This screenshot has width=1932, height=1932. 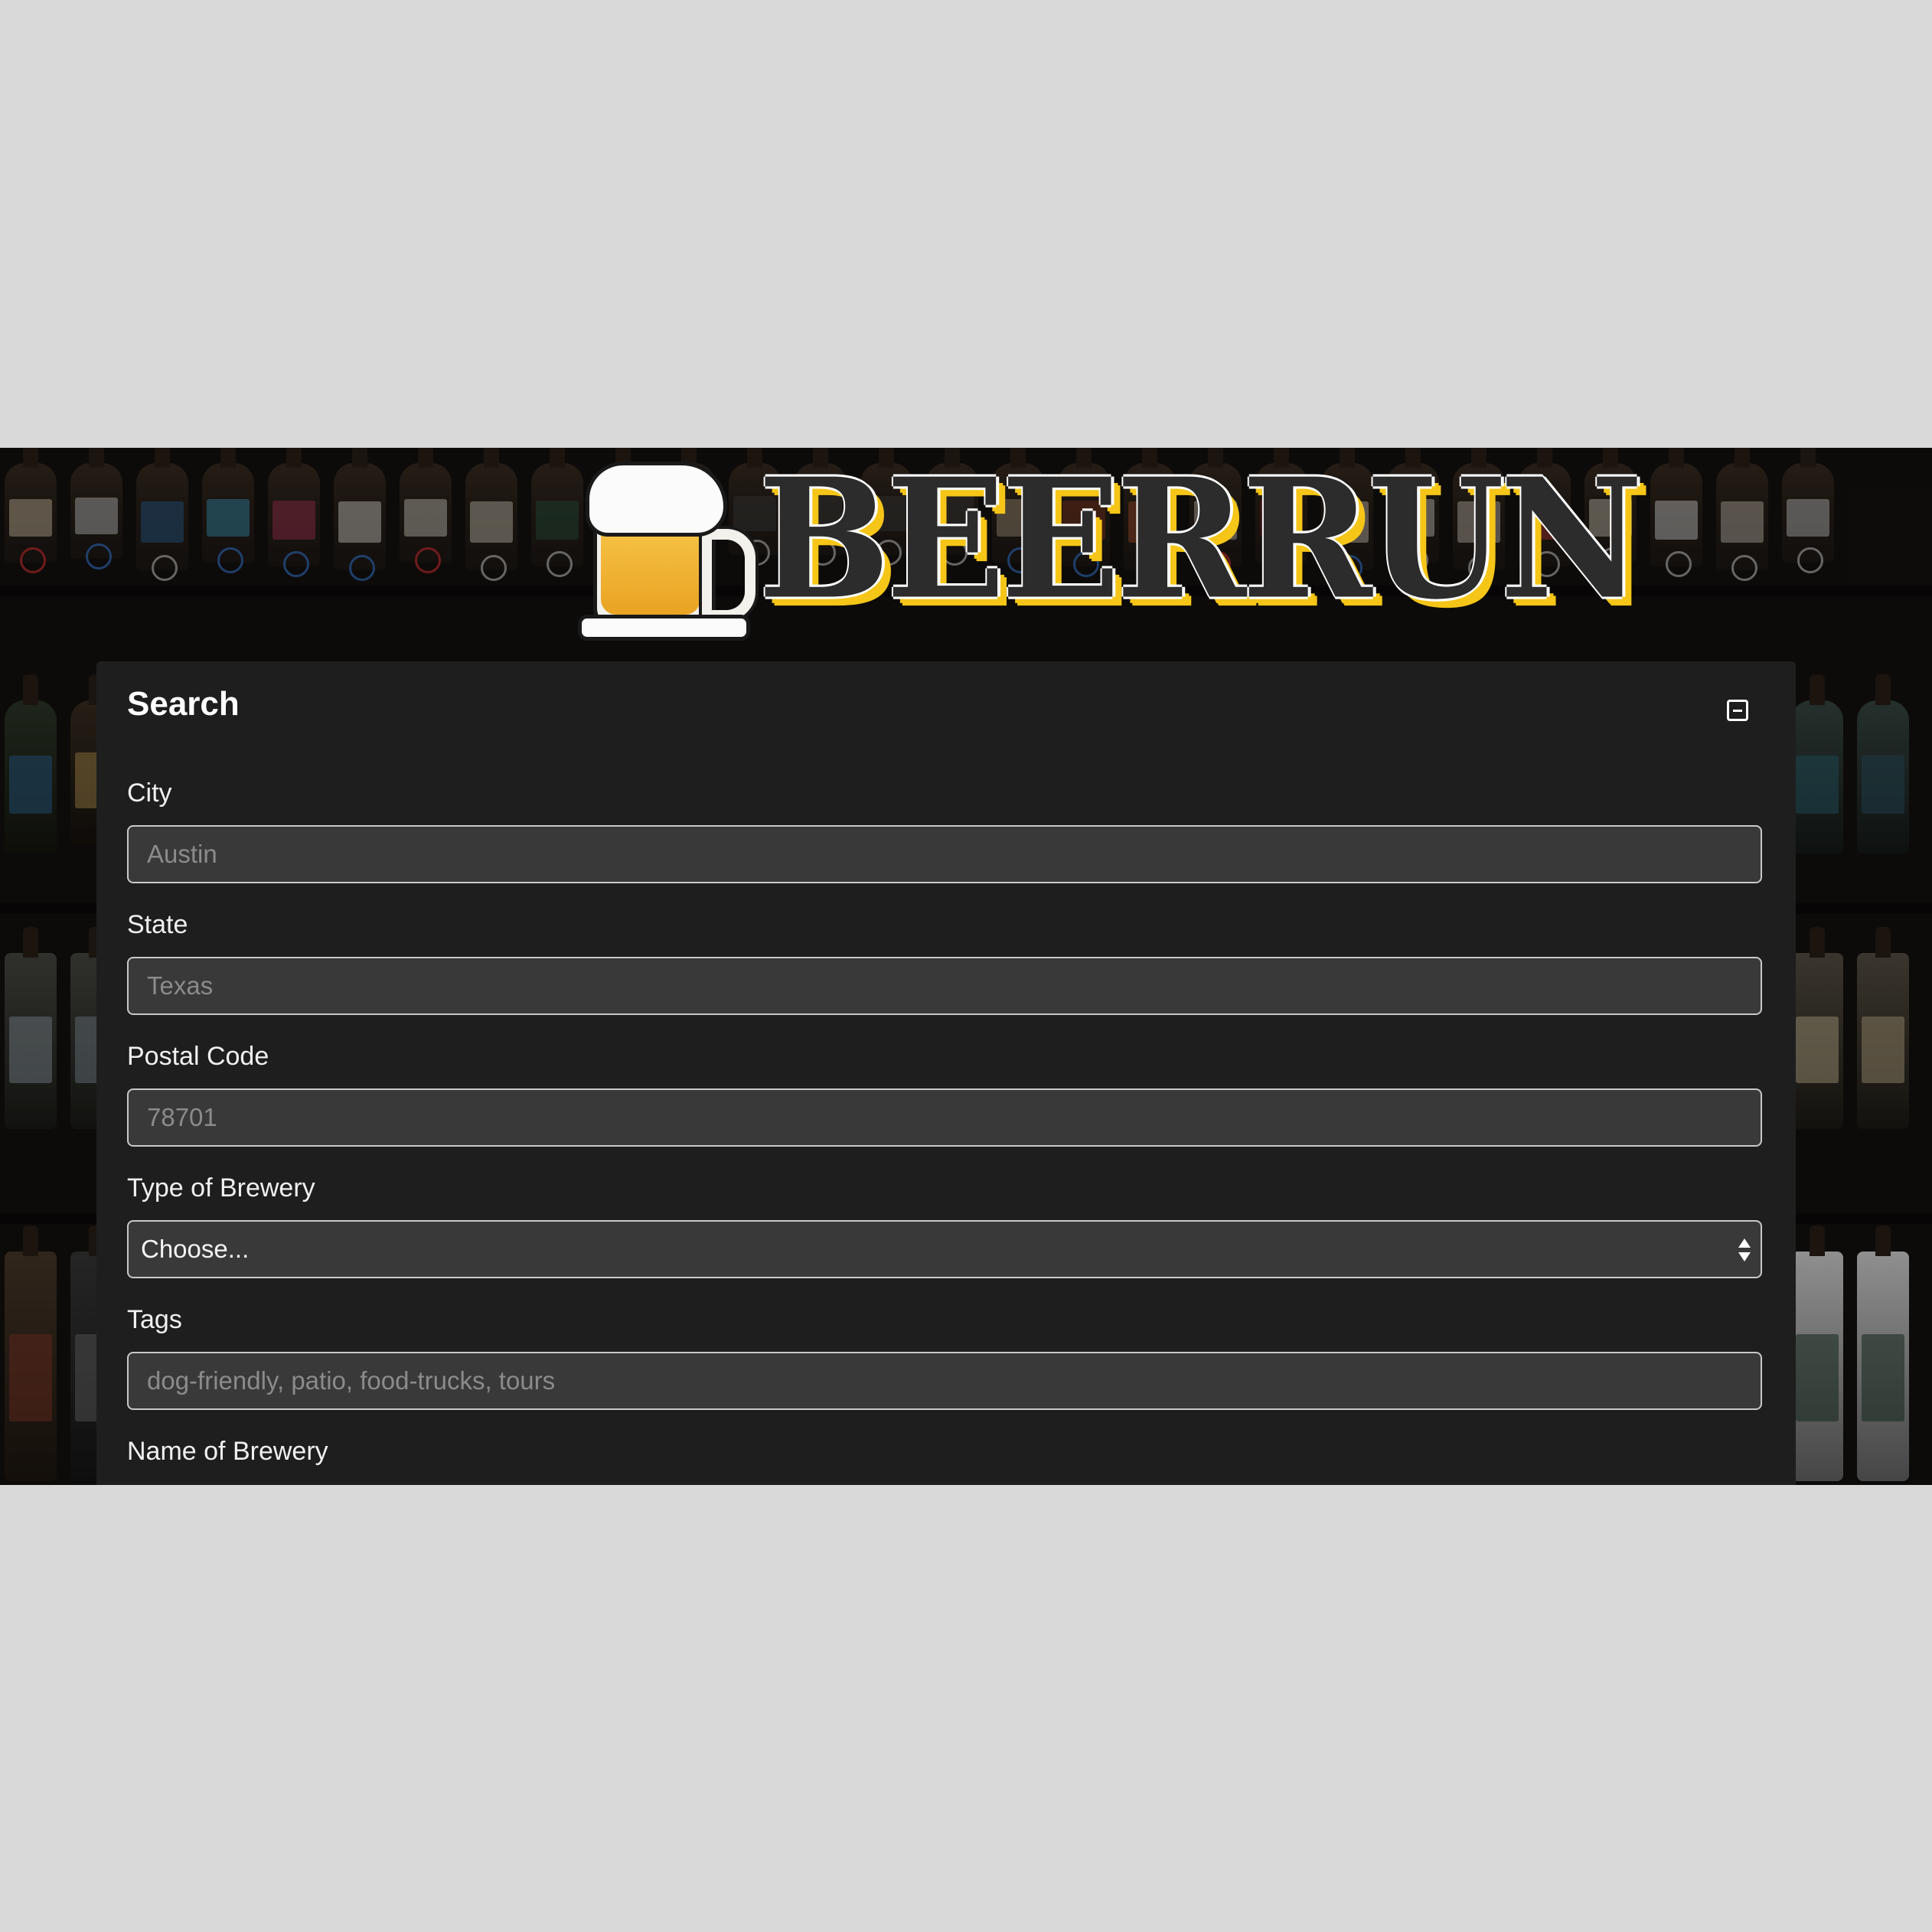 I want to click on tags-field-group: Tags, so click(x=945, y=1357).